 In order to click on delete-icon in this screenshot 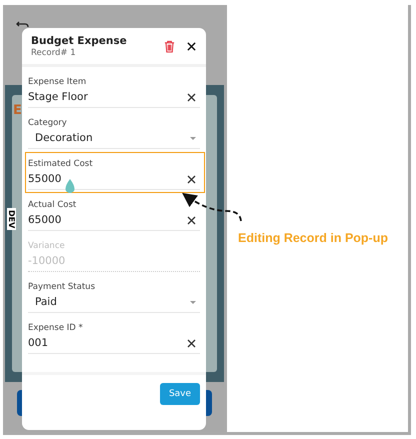, I will do `click(169, 46)`.